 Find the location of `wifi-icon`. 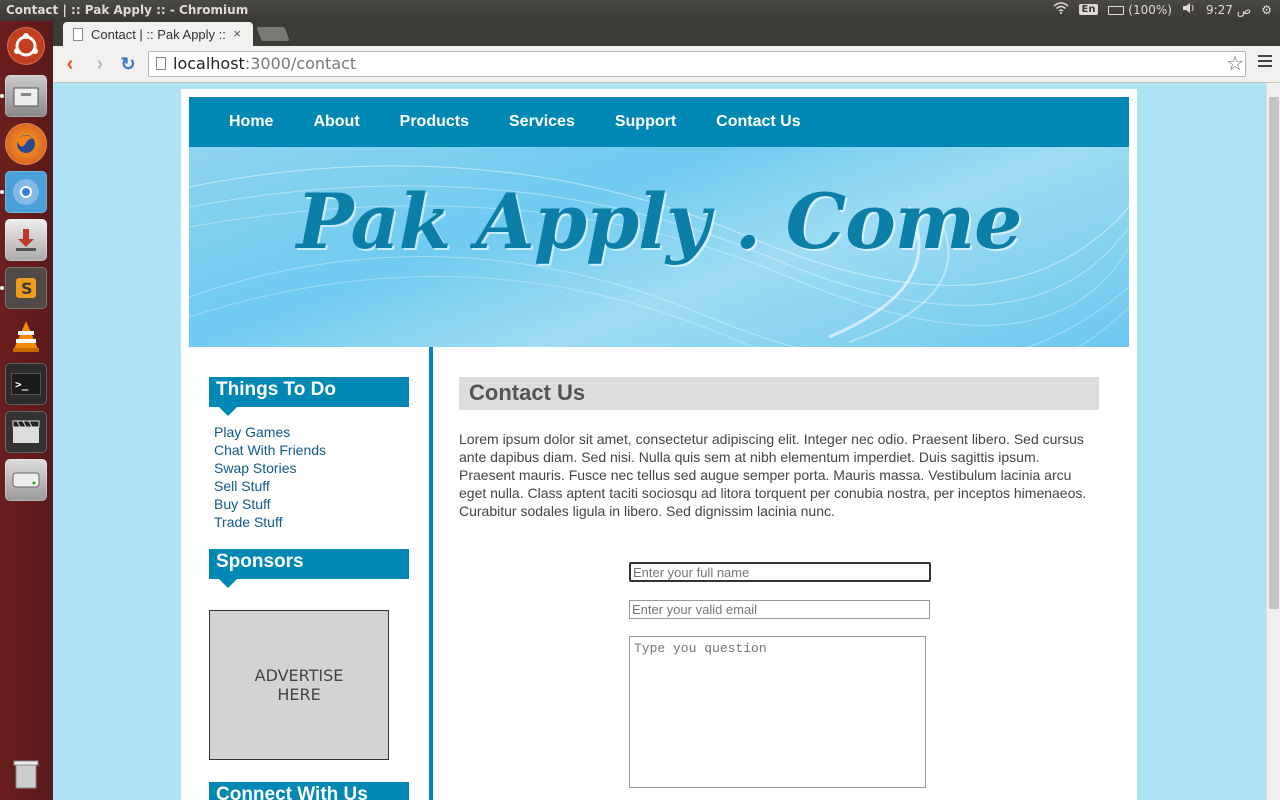

wifi-icon is located at coordinates (1061, 9).